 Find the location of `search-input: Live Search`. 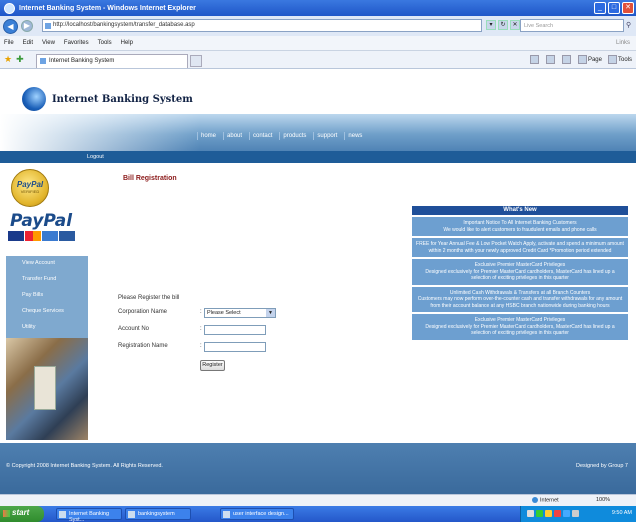

search-input: Live Search is located at coordinates (572, 25).